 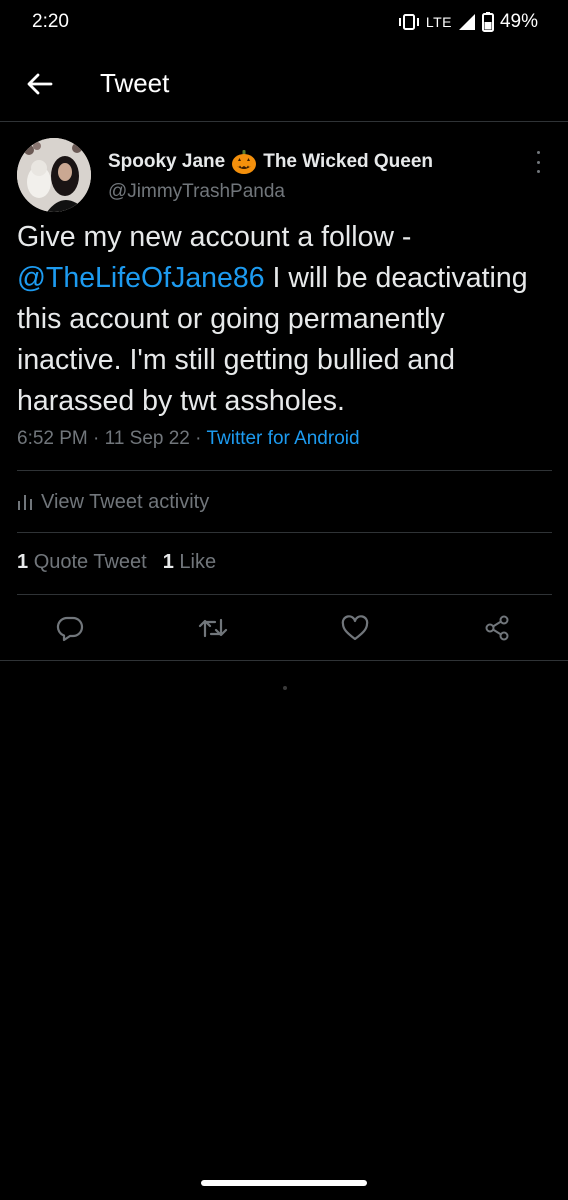 I want to click on back-arrow-icon, so click(x=40, y=84).